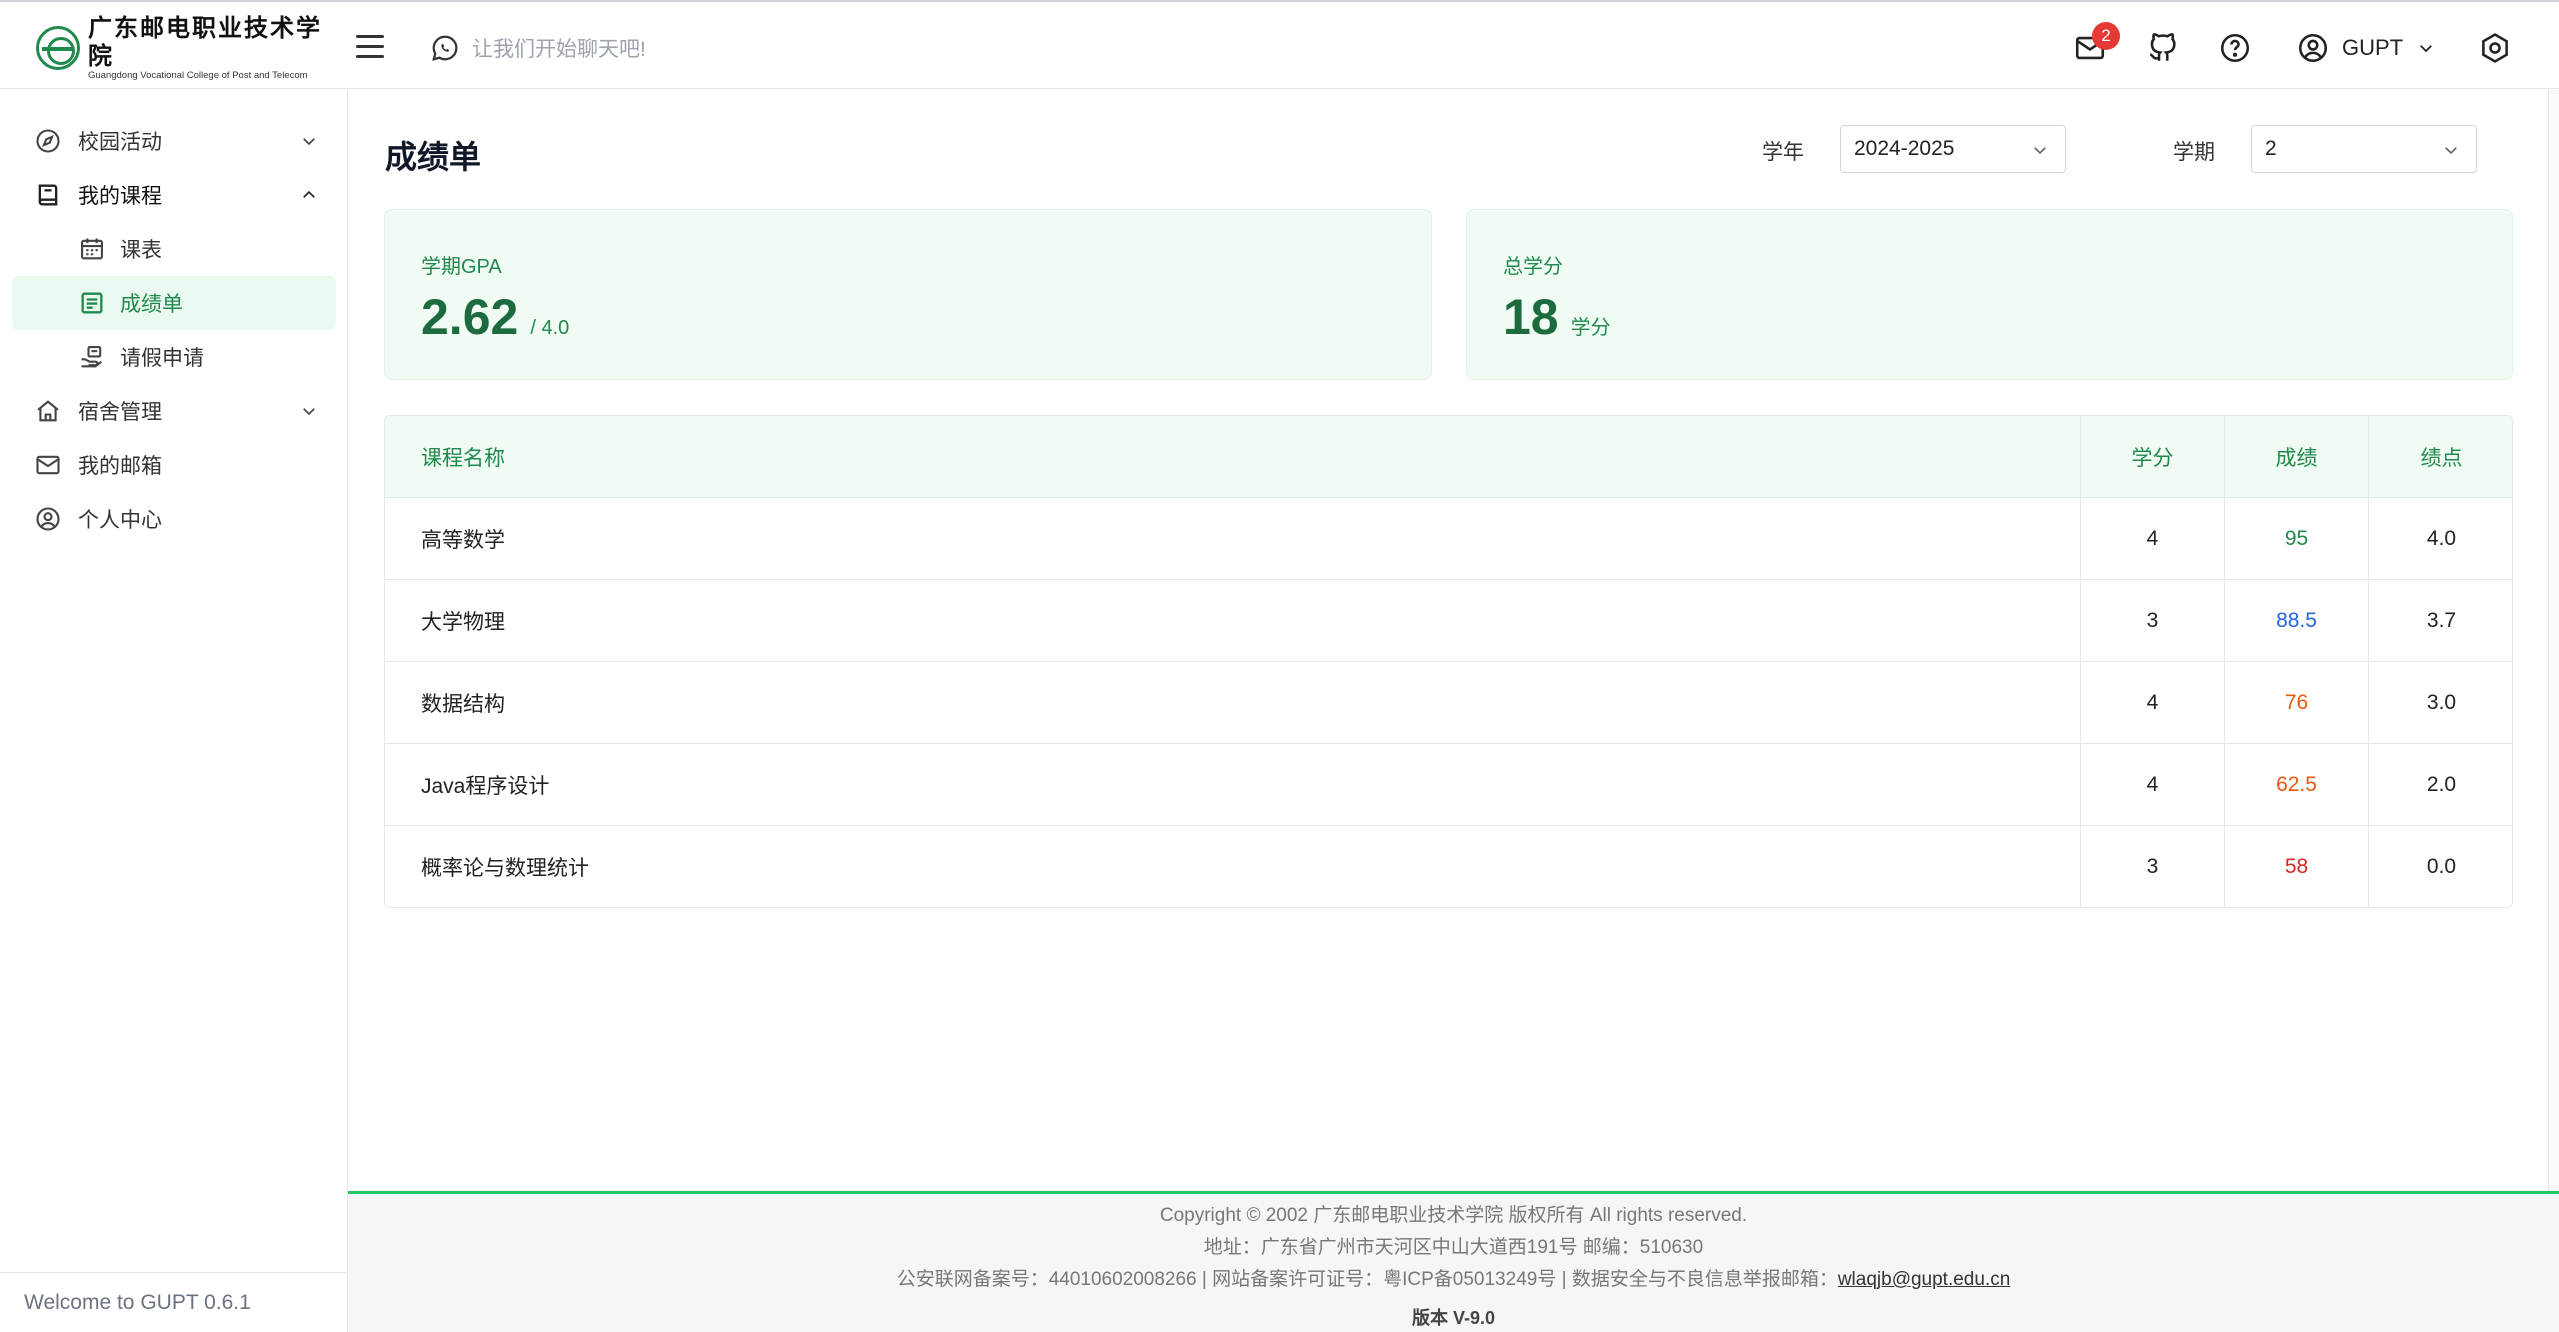 The image size is (2559, 1332). What do you see at coordinates (2106, 36) in the screenshot?
I see `mail-count-badge: 2` at bounding box center [2106, 36].